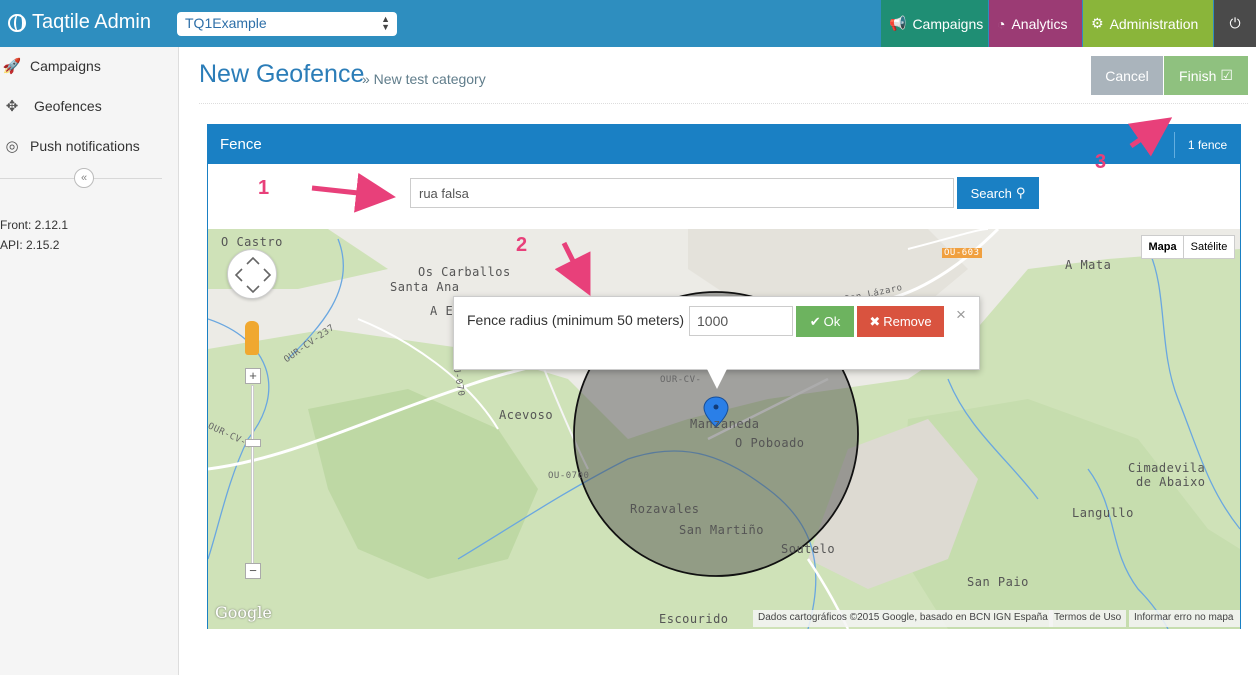 The width and height of the screenshot is (1256, 675). What do you see at coordinates (1167, 468) in the screenshot?
I see `map-label: Cimadevila` at bounding box center [1167, 468].